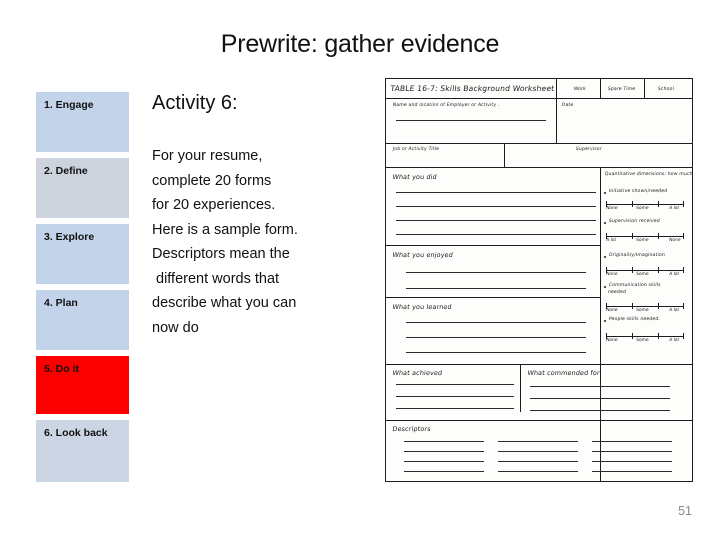  What do you see at coordinates (423, 255) in the screenshot?
I see `field-label-what-you-enjoyed: What you enjoyed` at bounding box center [423, 255].